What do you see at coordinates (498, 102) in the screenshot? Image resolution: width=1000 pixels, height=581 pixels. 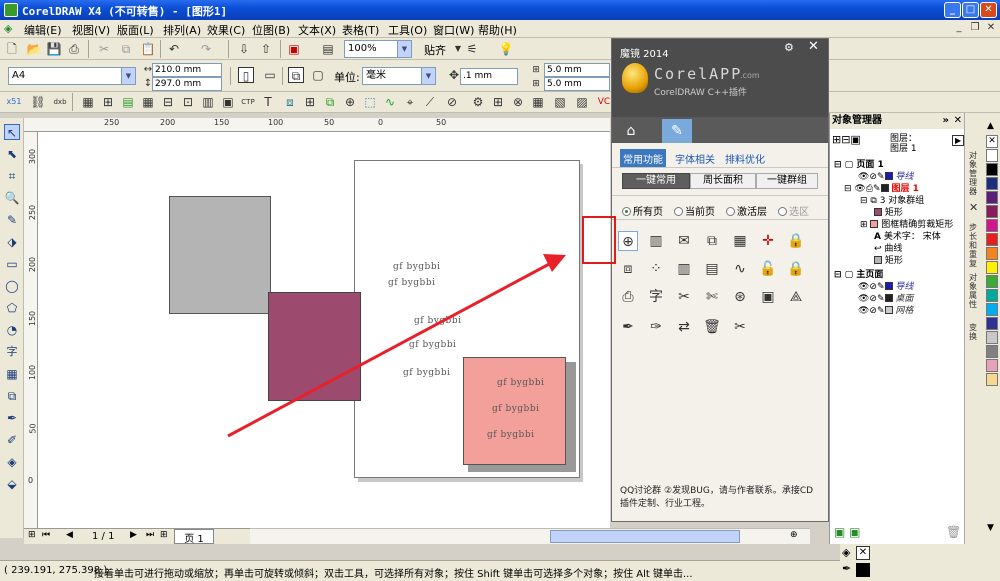 I see `arrange-icon: ⊞` at bounding box center [498, 102].